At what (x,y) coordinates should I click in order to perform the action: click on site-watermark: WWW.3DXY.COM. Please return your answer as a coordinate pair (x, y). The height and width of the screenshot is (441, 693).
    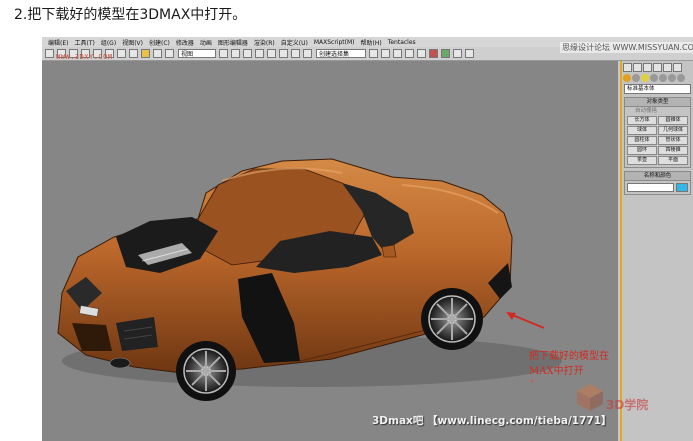
    Looking at the image, I should click on (84, 57).